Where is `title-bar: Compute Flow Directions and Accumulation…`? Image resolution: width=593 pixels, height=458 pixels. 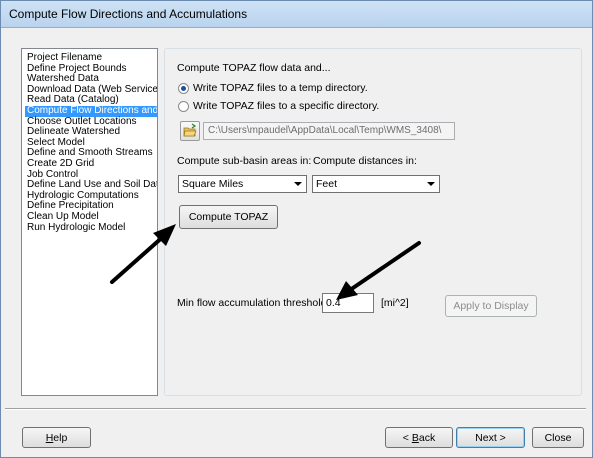
title-bar: Compute Flow Directions and Accumulation… is located at coordinates (296, 14).